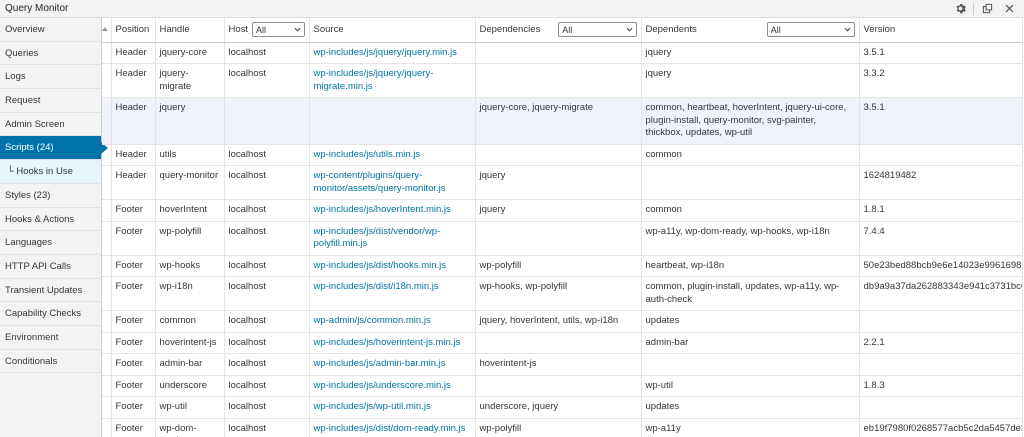 The height and width of the screenshot is (437, 1024). Describe the element at coordinates (133, 30) in the screenshot. I see `column-position: Position` at that location.